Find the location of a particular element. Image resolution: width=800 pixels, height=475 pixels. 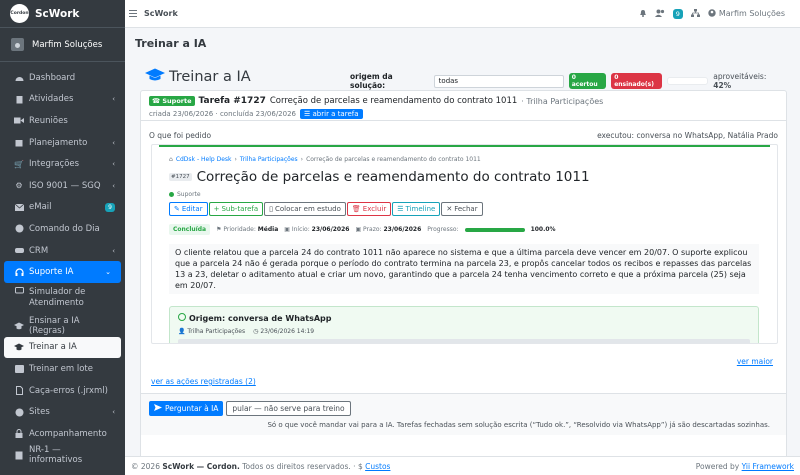

ask-ai-button: Perguntar à IA is located at coordinates (186, 408).